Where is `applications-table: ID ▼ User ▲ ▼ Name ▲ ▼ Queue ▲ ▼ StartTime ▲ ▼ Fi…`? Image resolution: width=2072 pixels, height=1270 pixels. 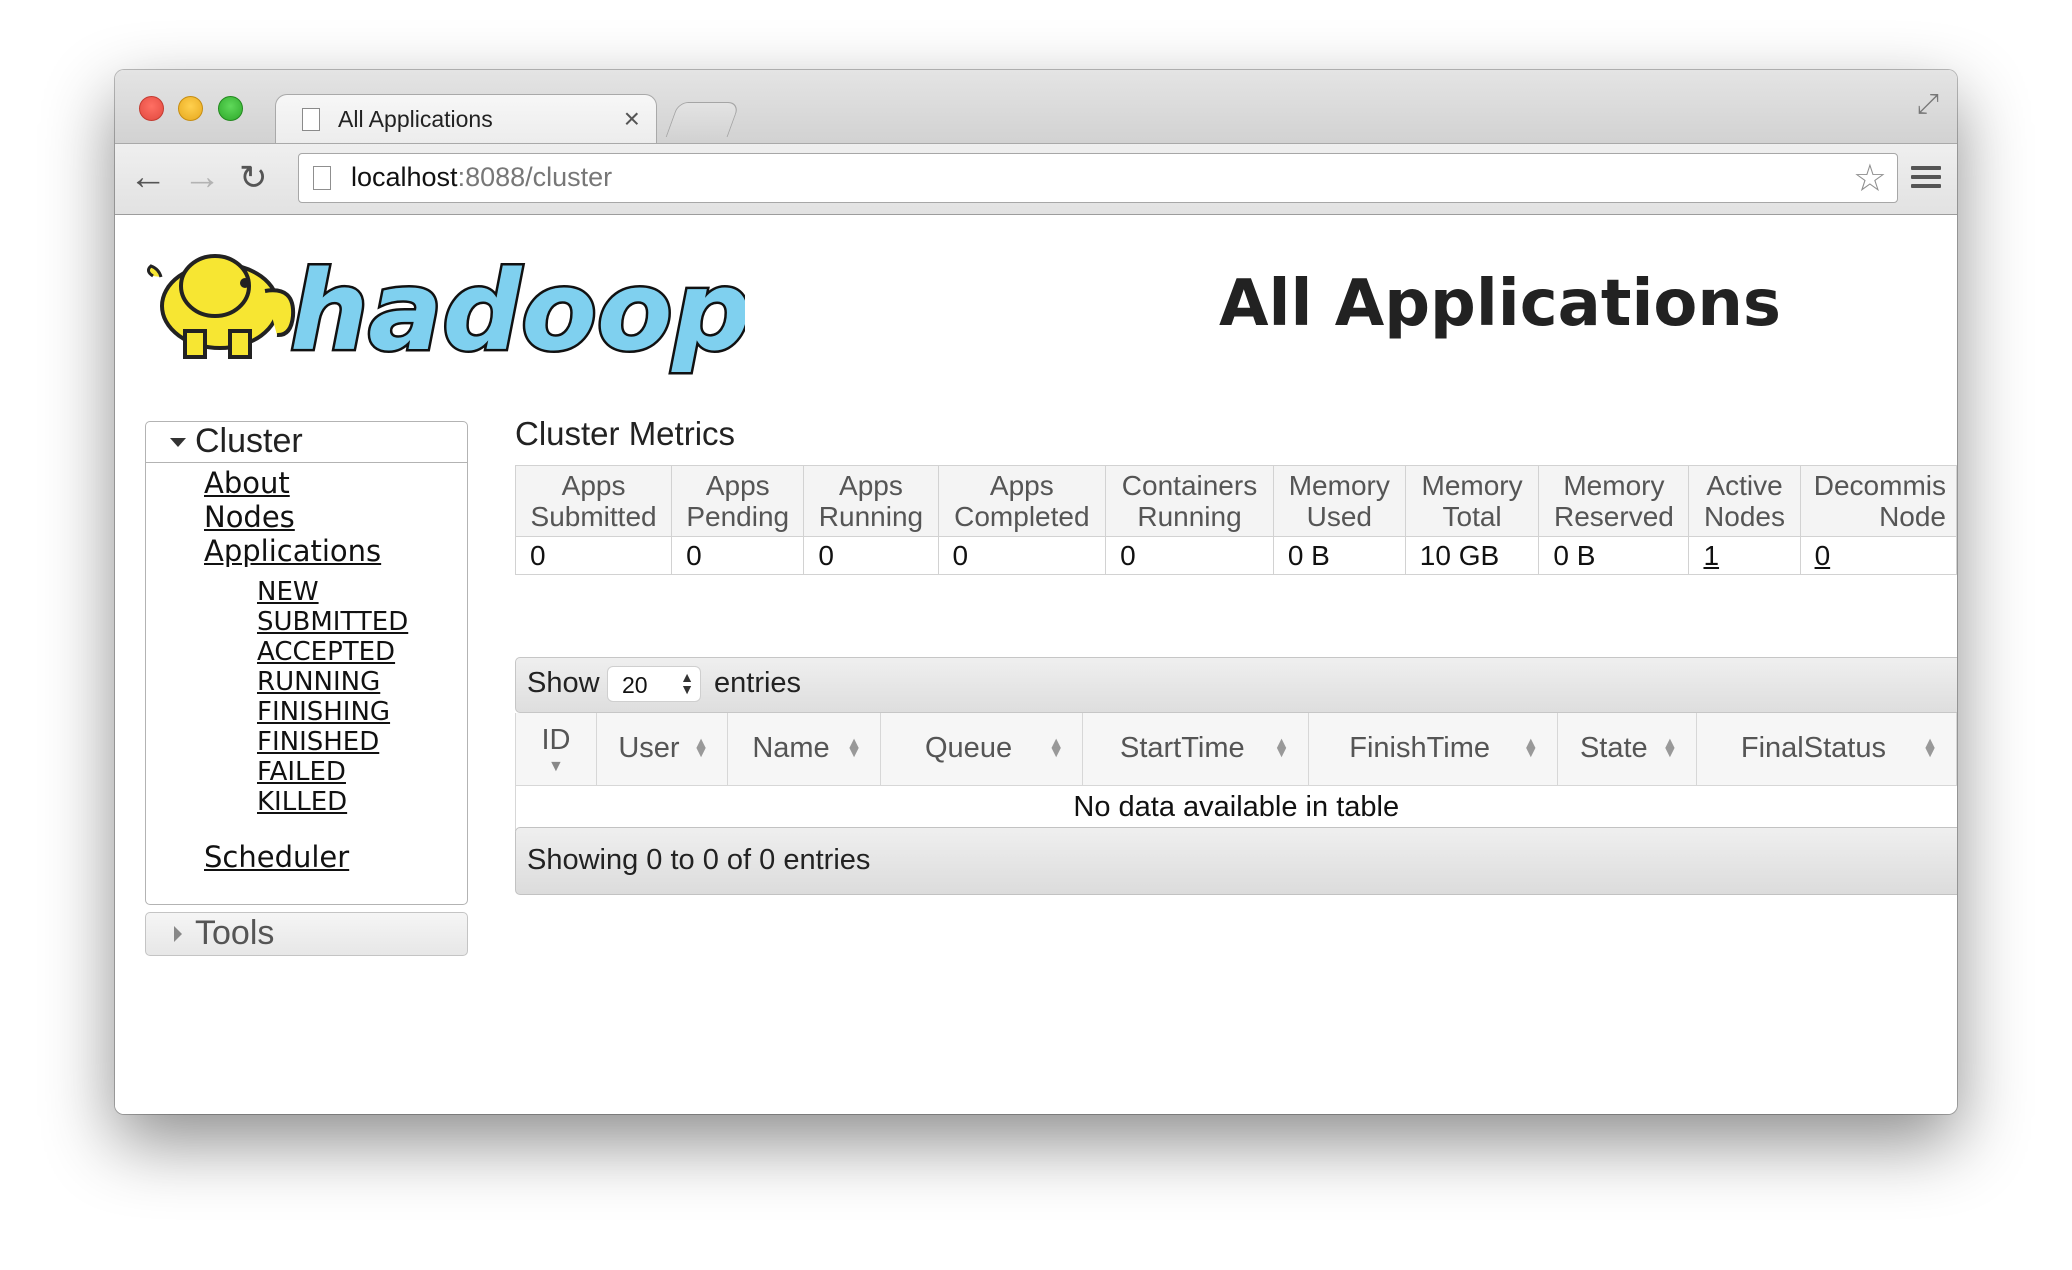
applications-table: ID ▼ User ▲ ▼ Name ▲ ▼ Queue ▲ ▼ StartTime ▲ ▼ Fi… is located at coordinates (1236, 772).